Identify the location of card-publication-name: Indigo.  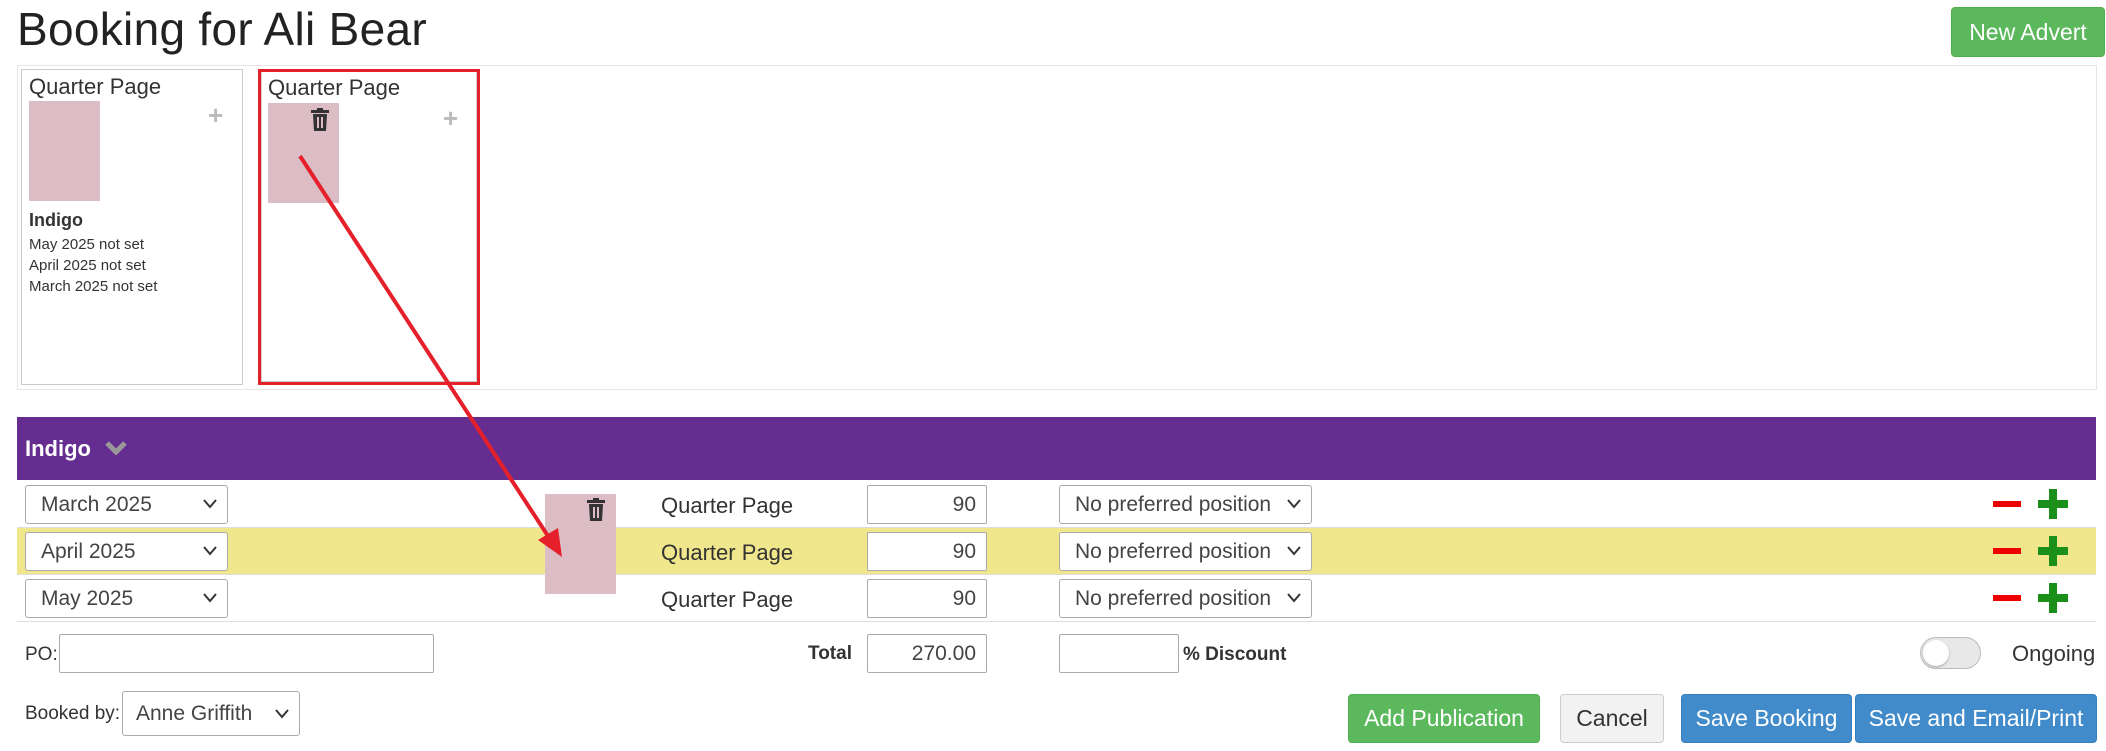
(56, 220).